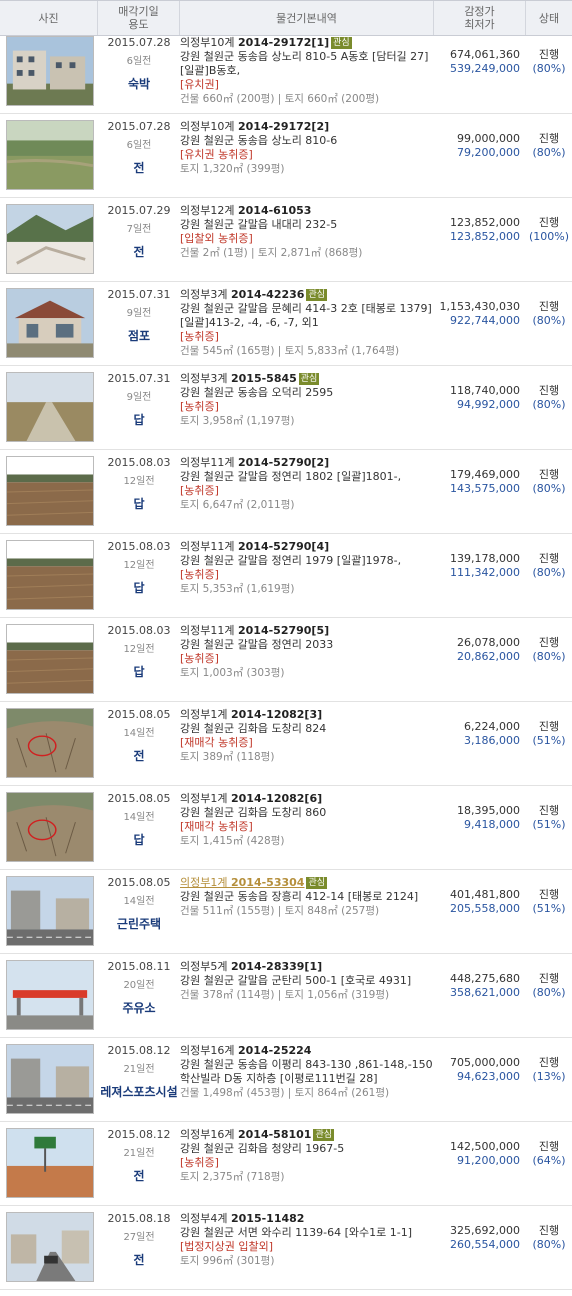  Describe the element at coordinates (204, 966) in the screenshot. I see `court-name: 의정부5계` at that location.